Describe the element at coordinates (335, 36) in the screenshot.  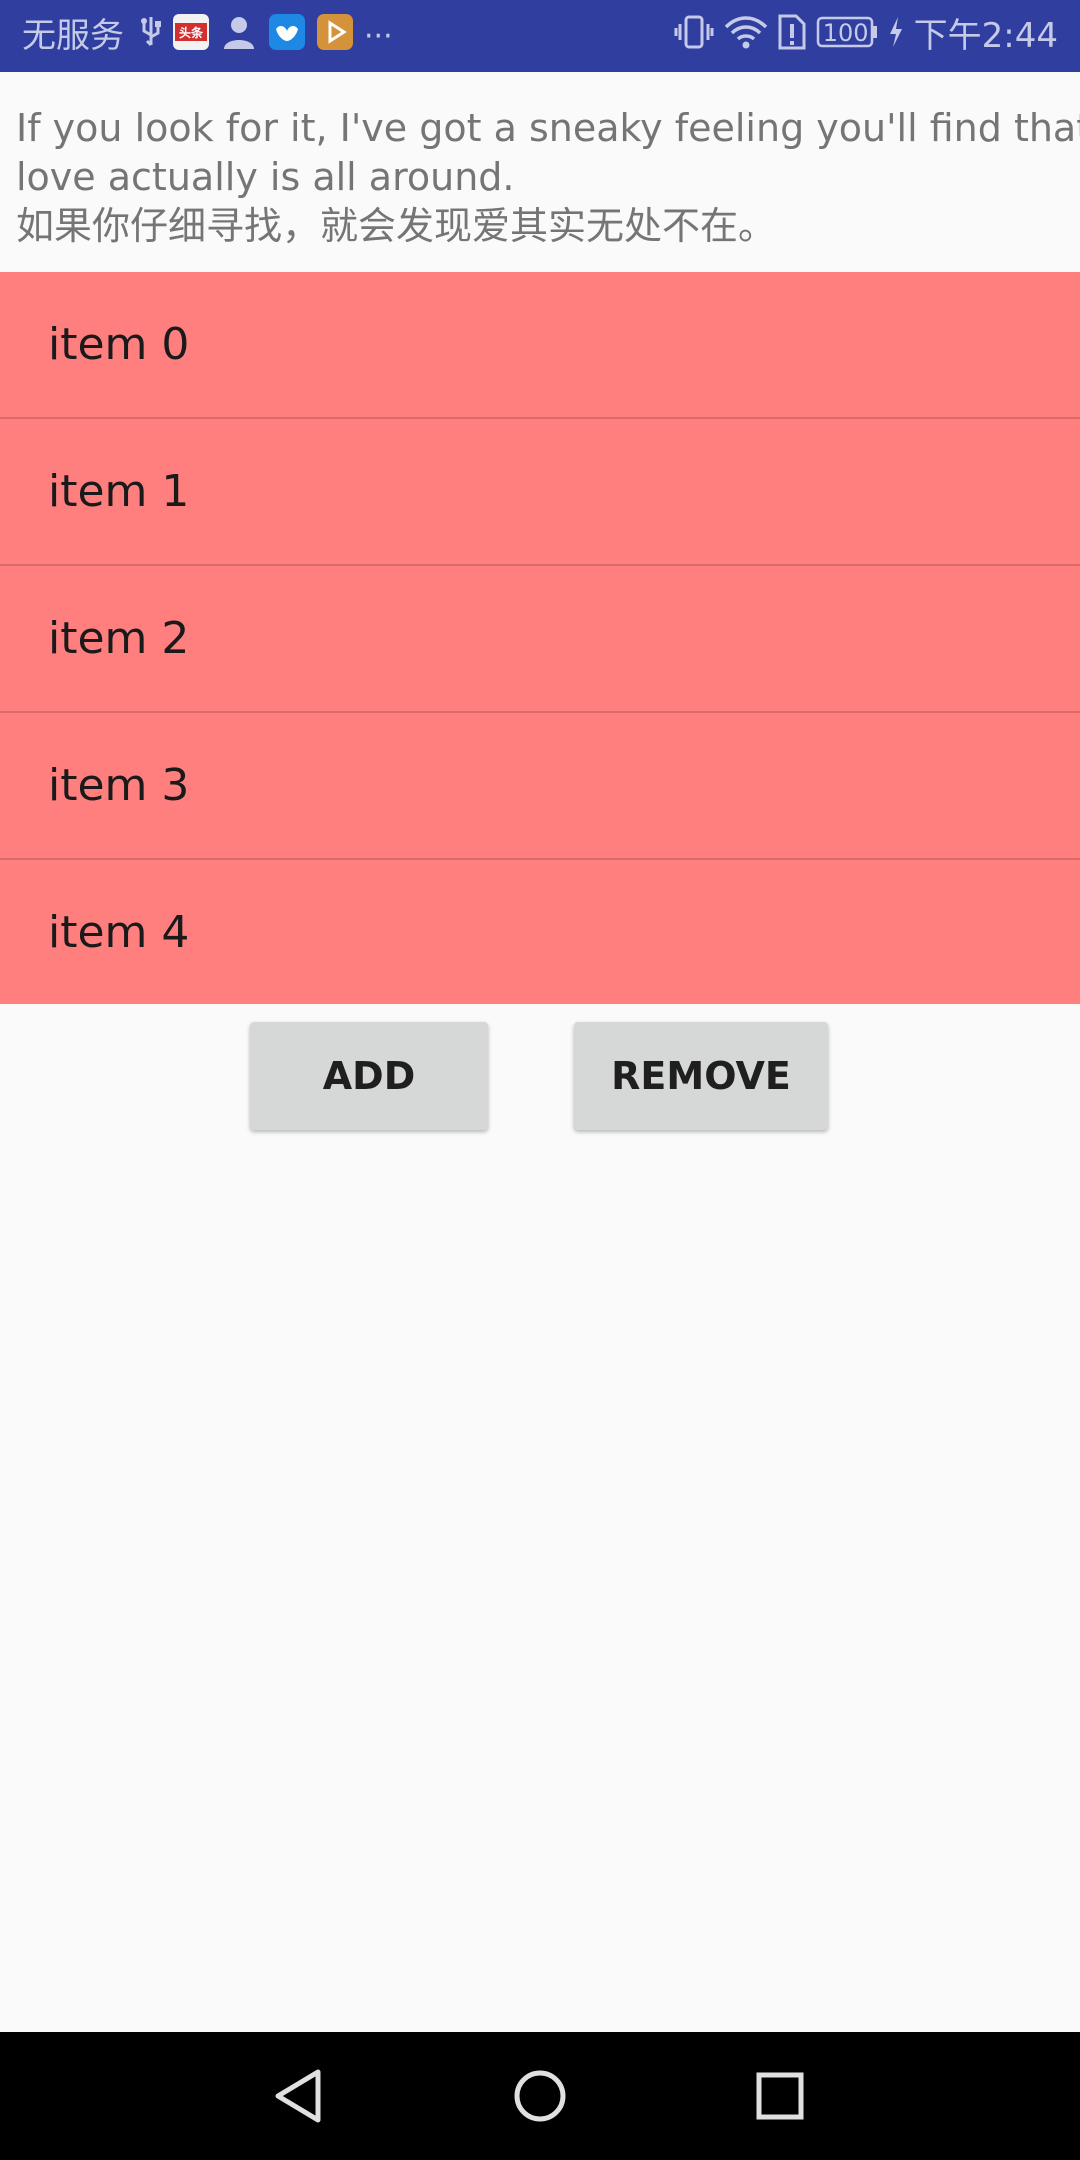
I see `video-app-icon` at that location.